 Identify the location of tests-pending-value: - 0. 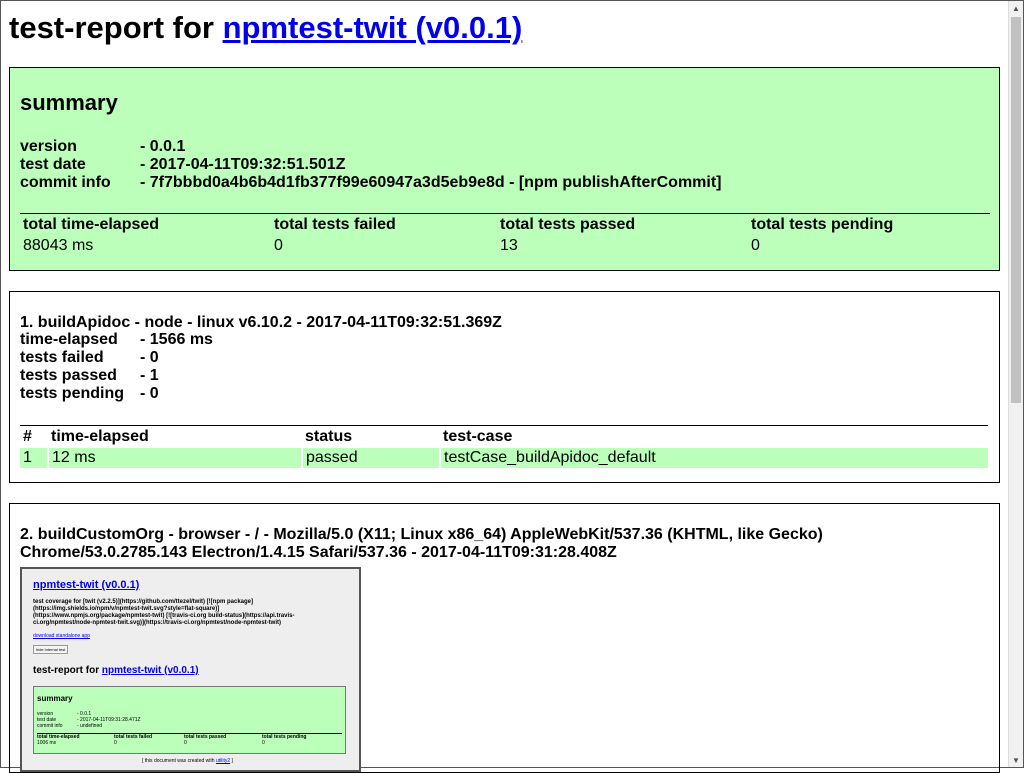
(149, 393).